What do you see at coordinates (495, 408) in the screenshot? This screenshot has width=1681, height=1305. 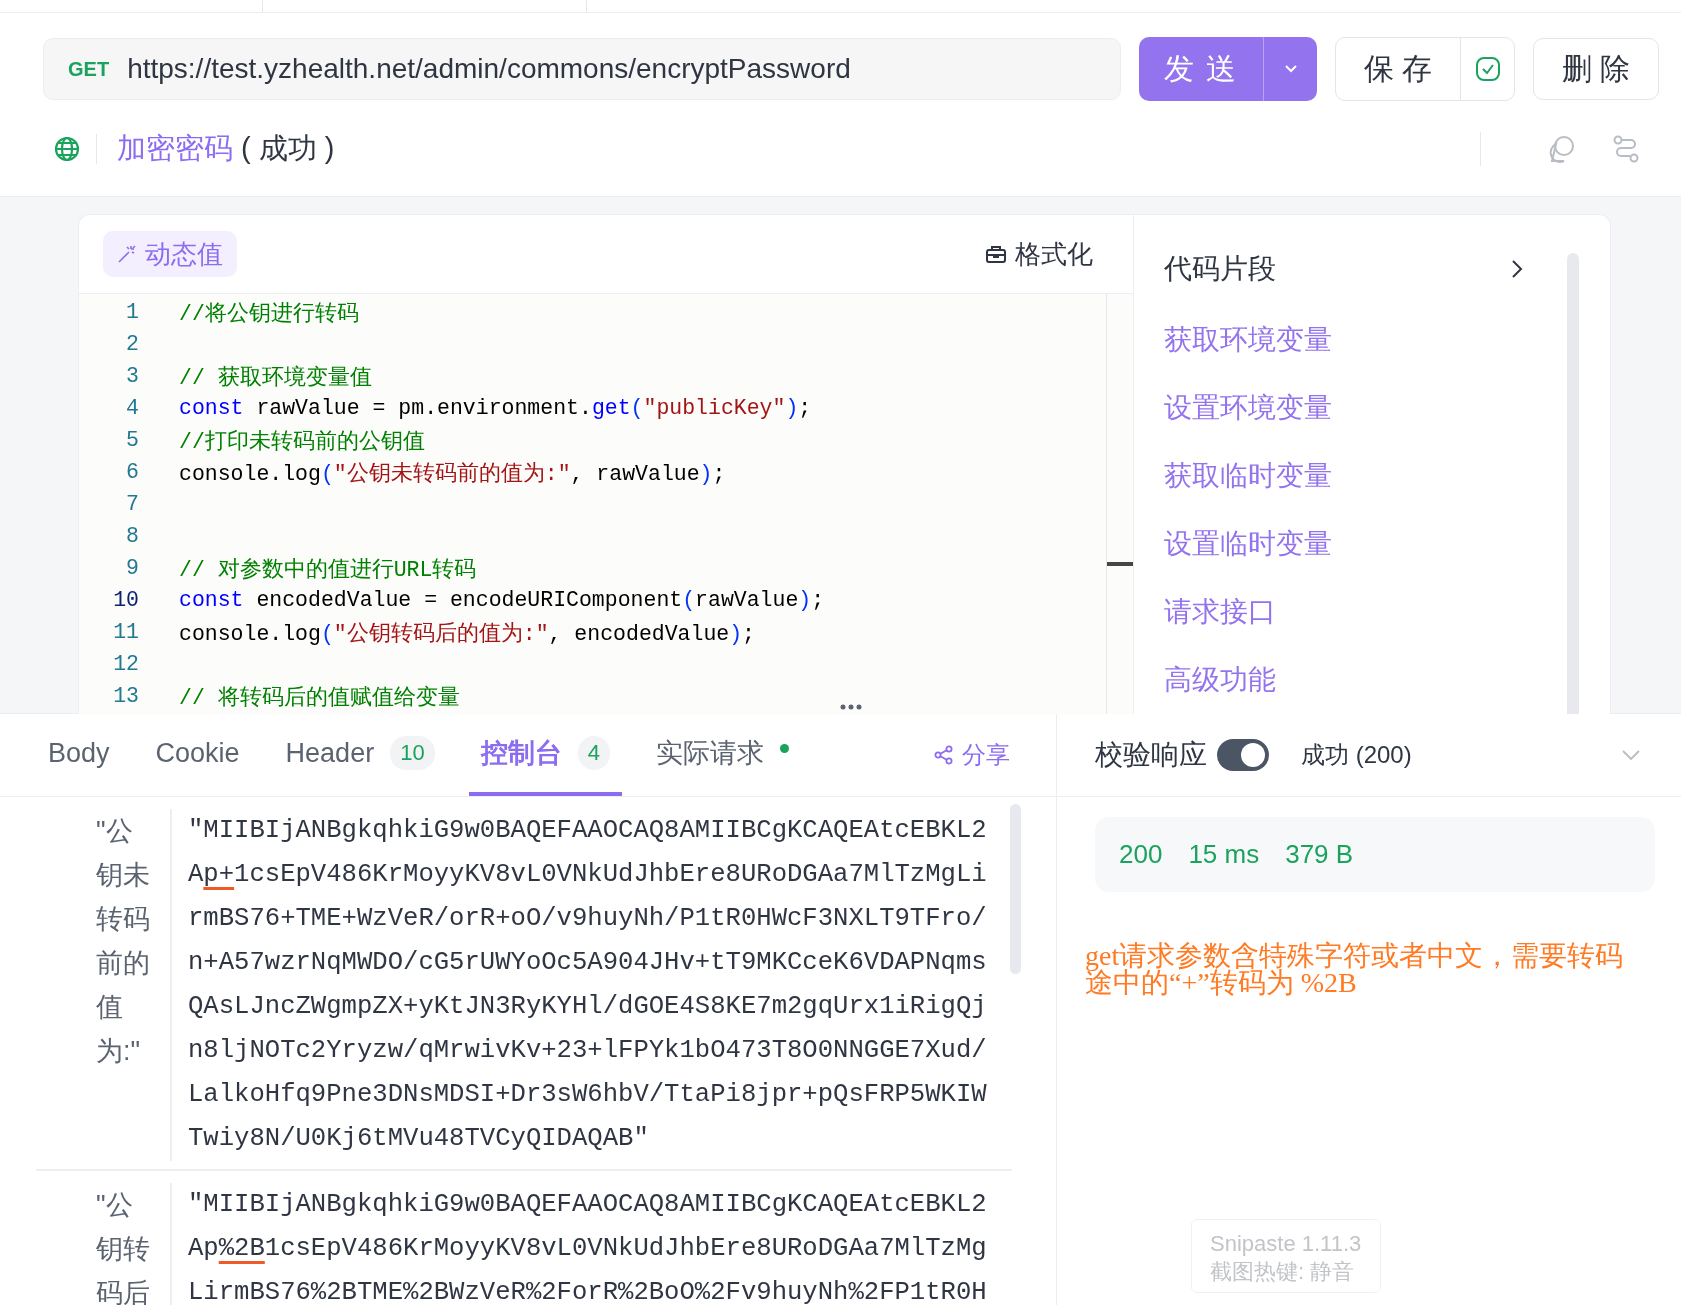 I see `code-line: const rawValue = pm.environment.get("publicKey");` at bounding box center [495, 408].